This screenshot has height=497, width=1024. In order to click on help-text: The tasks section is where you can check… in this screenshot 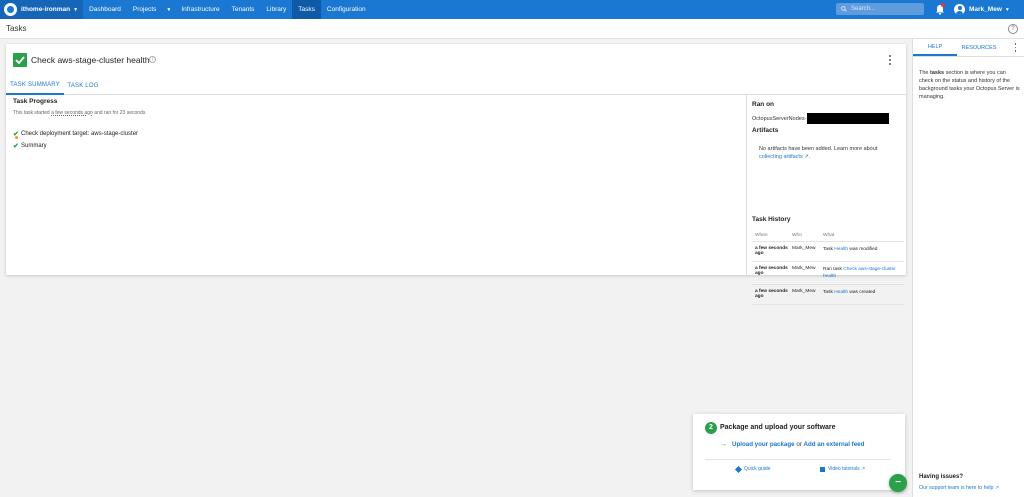, I will do `click(970, 85)`.